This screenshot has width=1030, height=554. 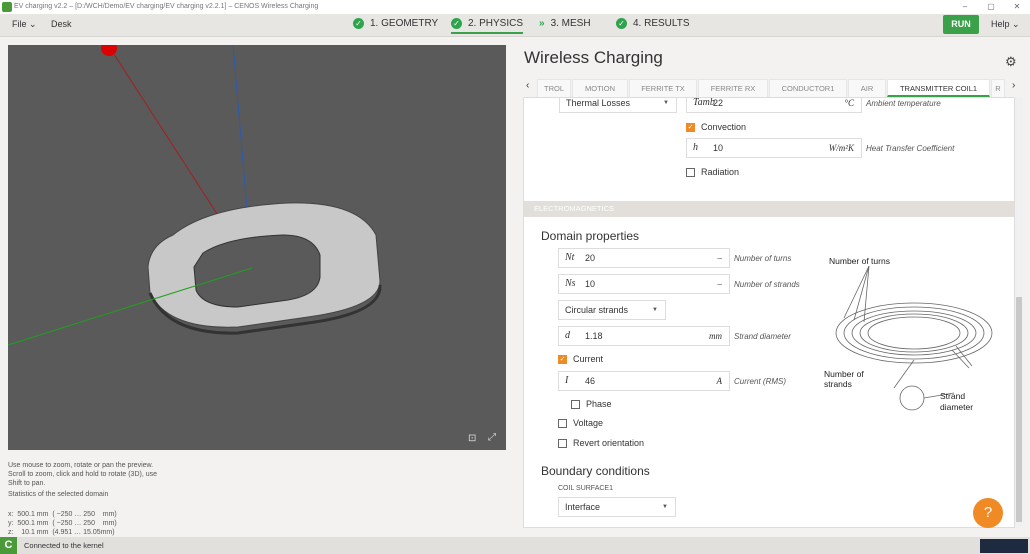 I want to click on diameter-desc: Strand diameter, so click(x=762, y=336).